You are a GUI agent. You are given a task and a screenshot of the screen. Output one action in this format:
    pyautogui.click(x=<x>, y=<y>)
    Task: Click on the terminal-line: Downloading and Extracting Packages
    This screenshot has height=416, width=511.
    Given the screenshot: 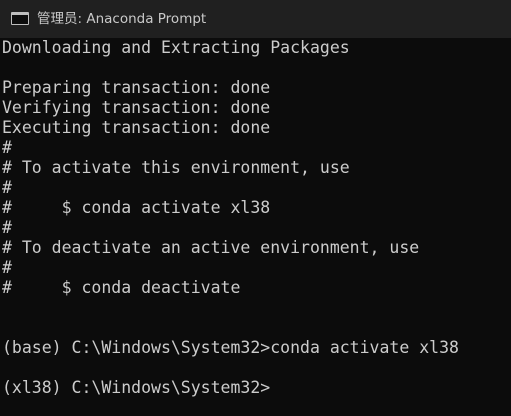 What is the action you would take?
    pyautogui.click(x=176, y=47)
    